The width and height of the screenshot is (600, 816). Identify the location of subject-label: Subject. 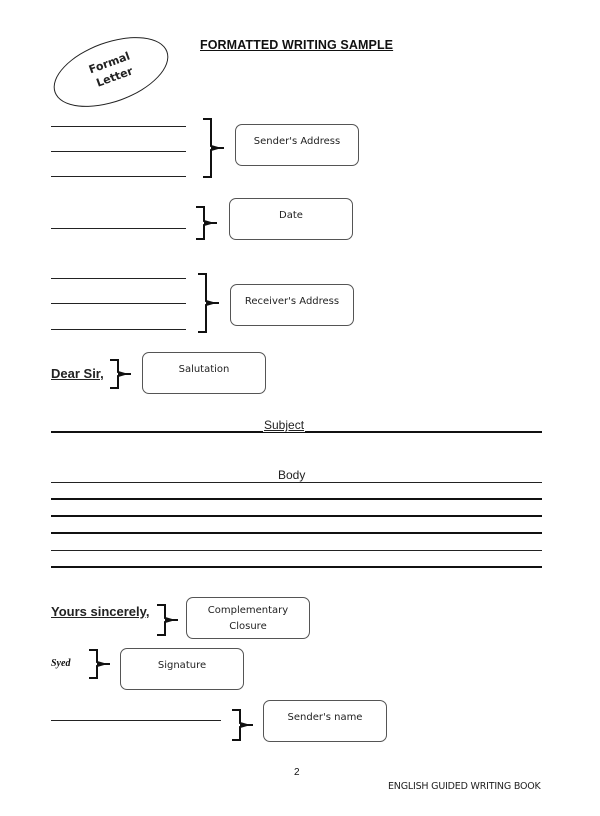
(284, 425).